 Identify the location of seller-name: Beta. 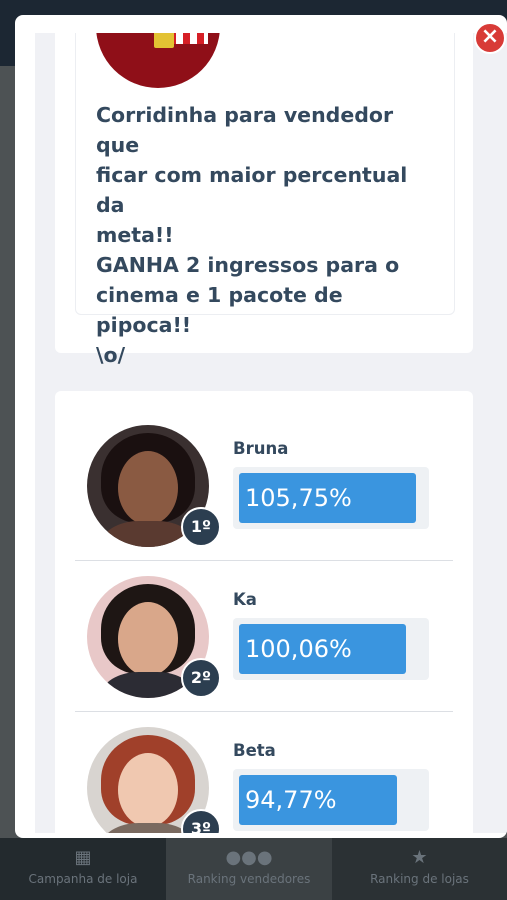
(254, 750).